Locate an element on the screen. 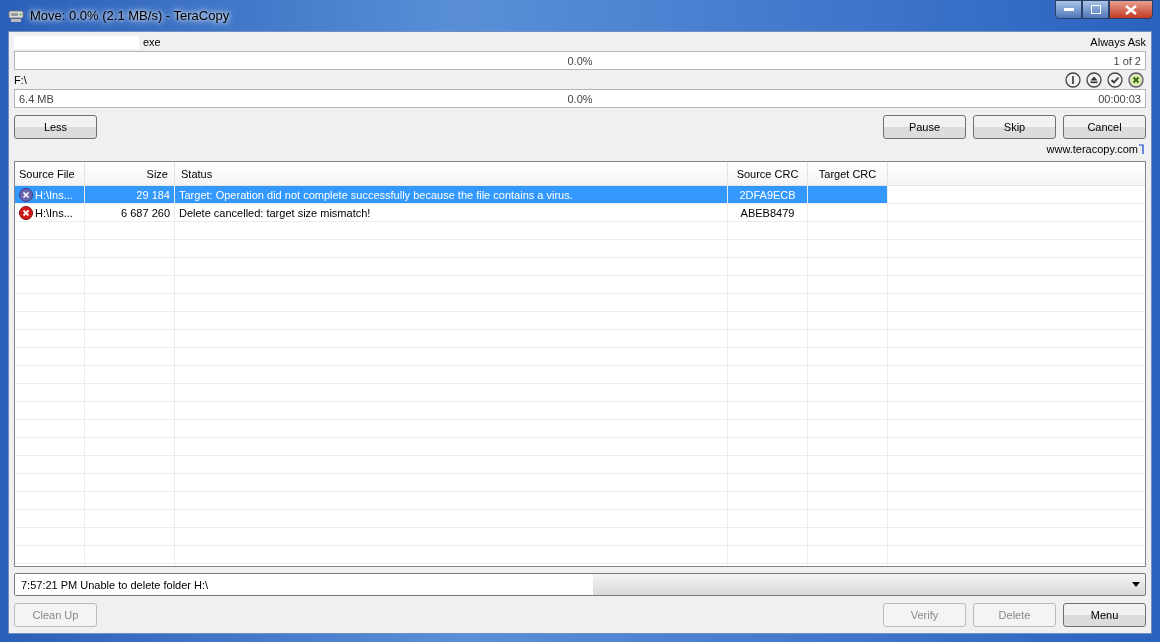 Image resolution: width=1160 pixels, height=642 pixels. file-count: 1 of 2 is located at coordinates (1127, 60).